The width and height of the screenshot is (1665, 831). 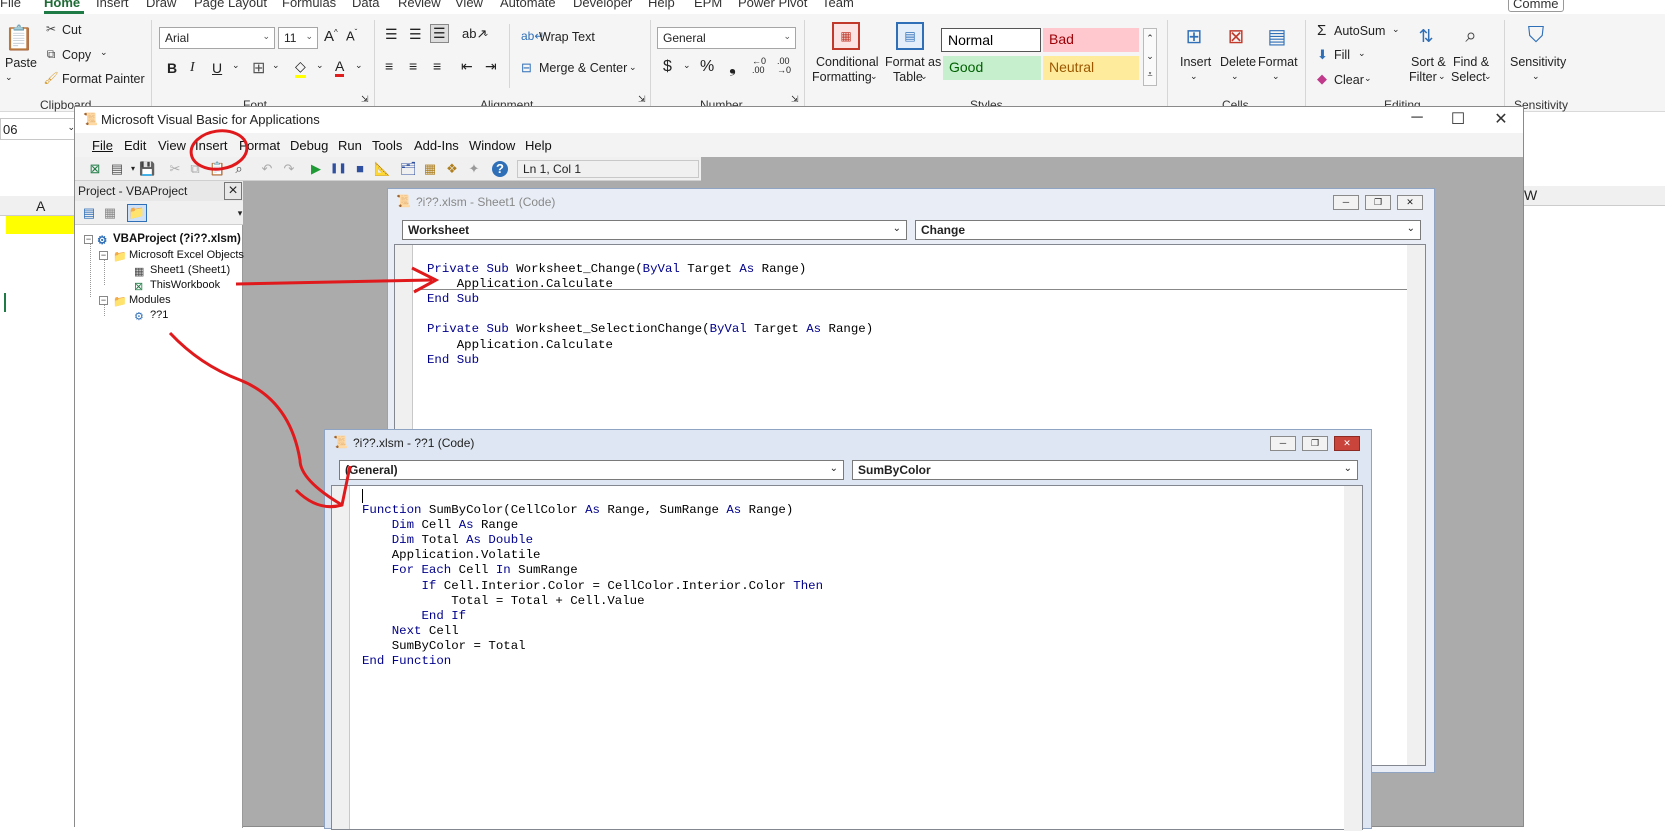 I want to click on project-explorer-icon: 🗂, so click(x=408, y=169).